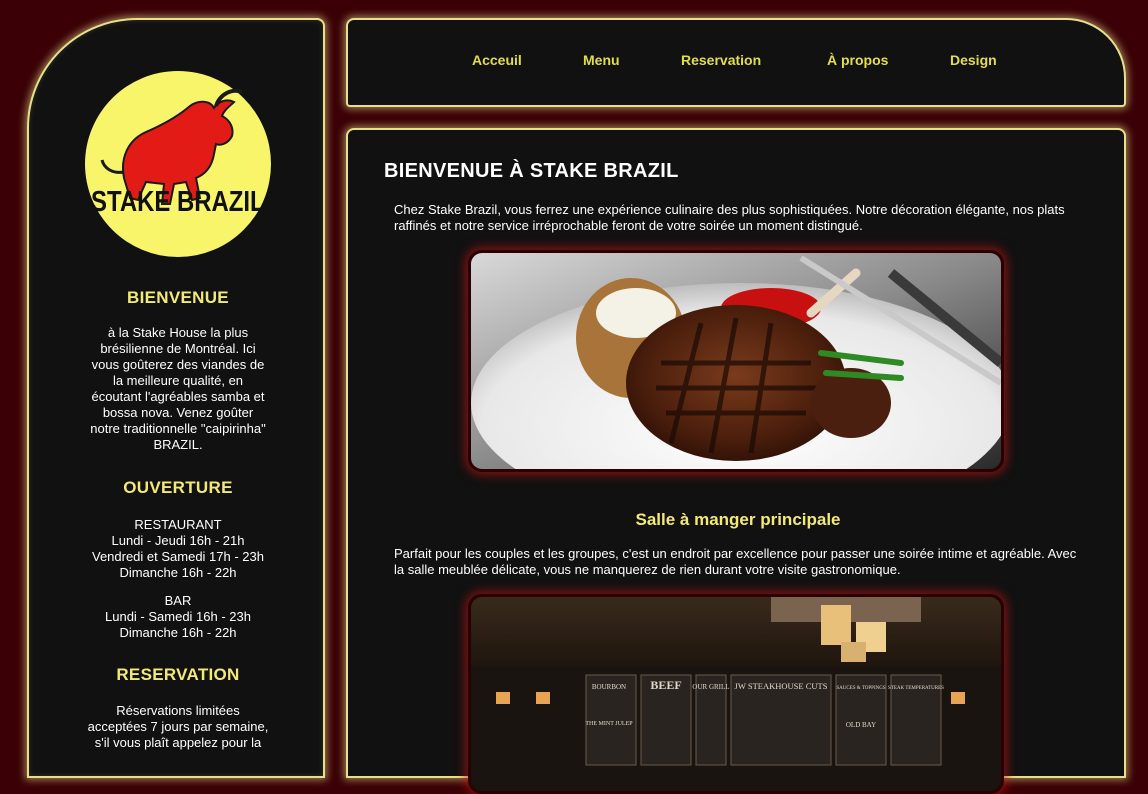  I want to click on hours-line: Lundi - Jeudi 16h - 21h, so click(178, 540).